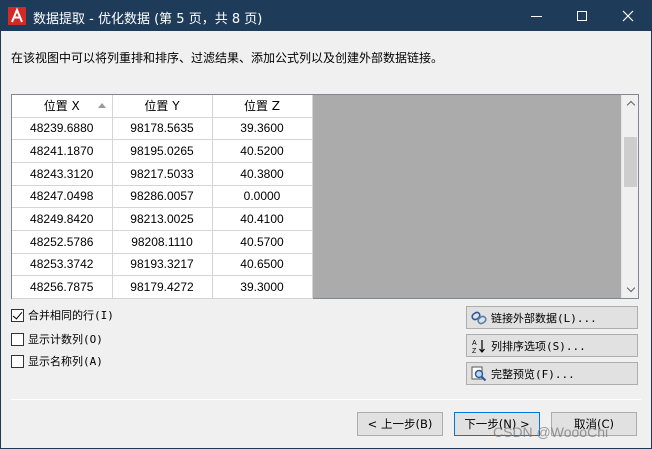 The width and height of the screenshot is (652, 449). I want to click on cell-z: 39.3600, so click(262, 129).